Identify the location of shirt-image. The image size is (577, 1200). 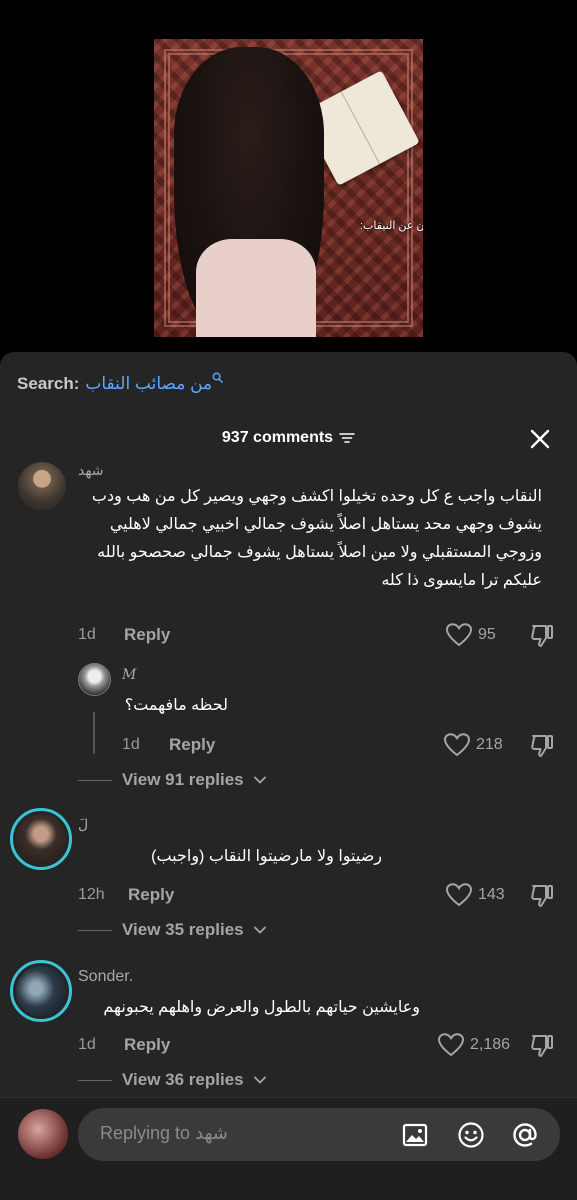
(256, 288).